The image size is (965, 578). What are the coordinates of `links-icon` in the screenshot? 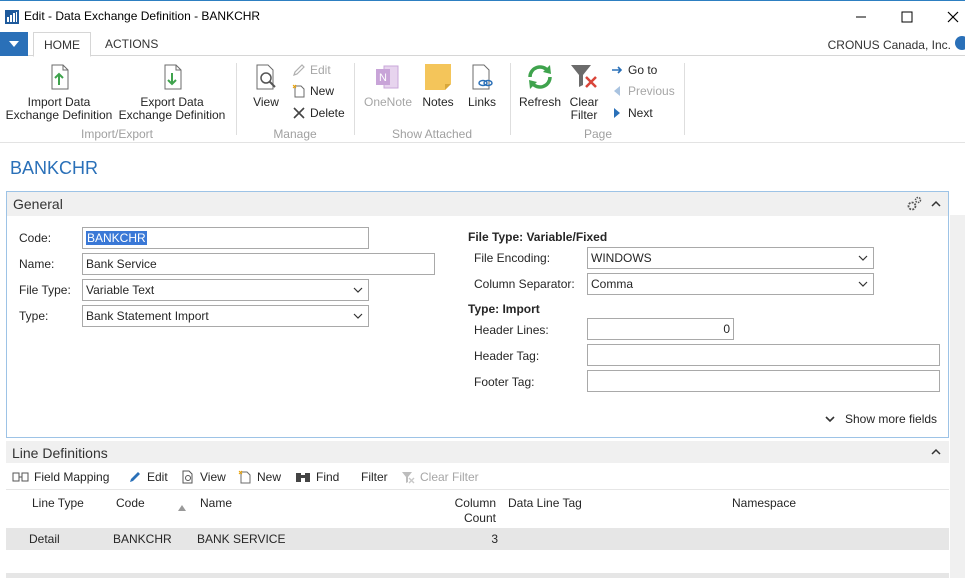 It's located at (482, 77).